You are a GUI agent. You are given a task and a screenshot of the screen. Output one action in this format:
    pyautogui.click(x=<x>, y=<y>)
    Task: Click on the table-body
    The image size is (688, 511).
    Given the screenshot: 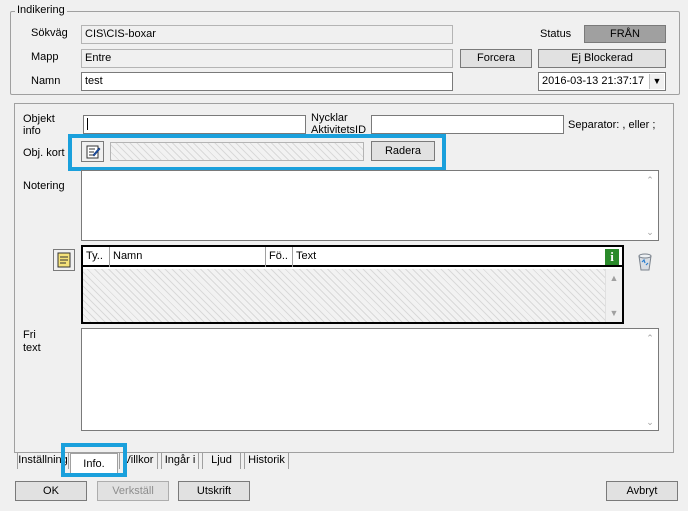 What is the action you would take?
    pyautogui.click(x=344, y=295)
    